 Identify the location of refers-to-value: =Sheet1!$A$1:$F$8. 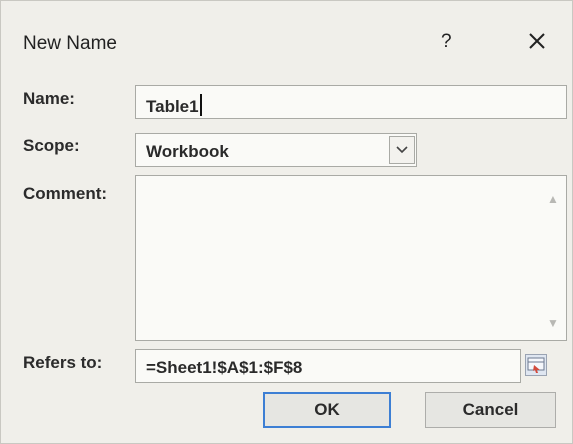
(224, 367).